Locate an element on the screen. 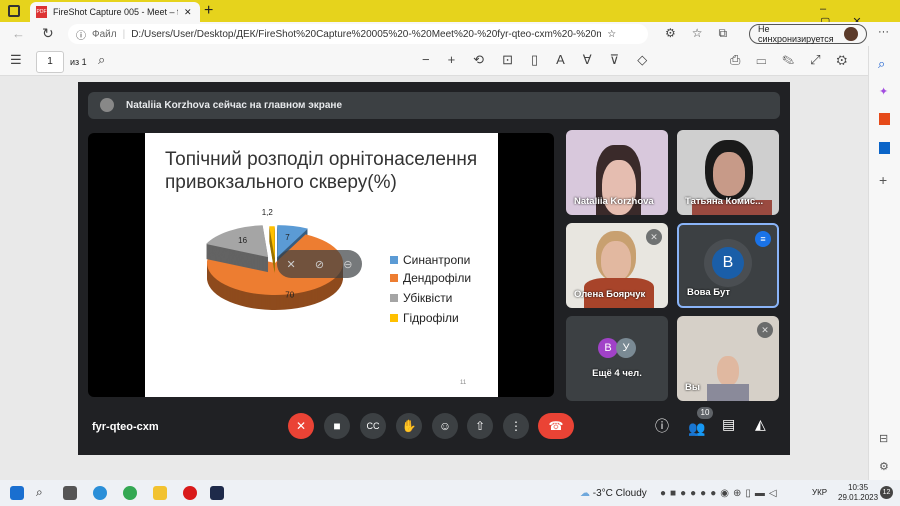 The image size is (900, 506). tray-icons: ●■●●●●◉⊕▯▬◁ is located at coordinates (720, 493).